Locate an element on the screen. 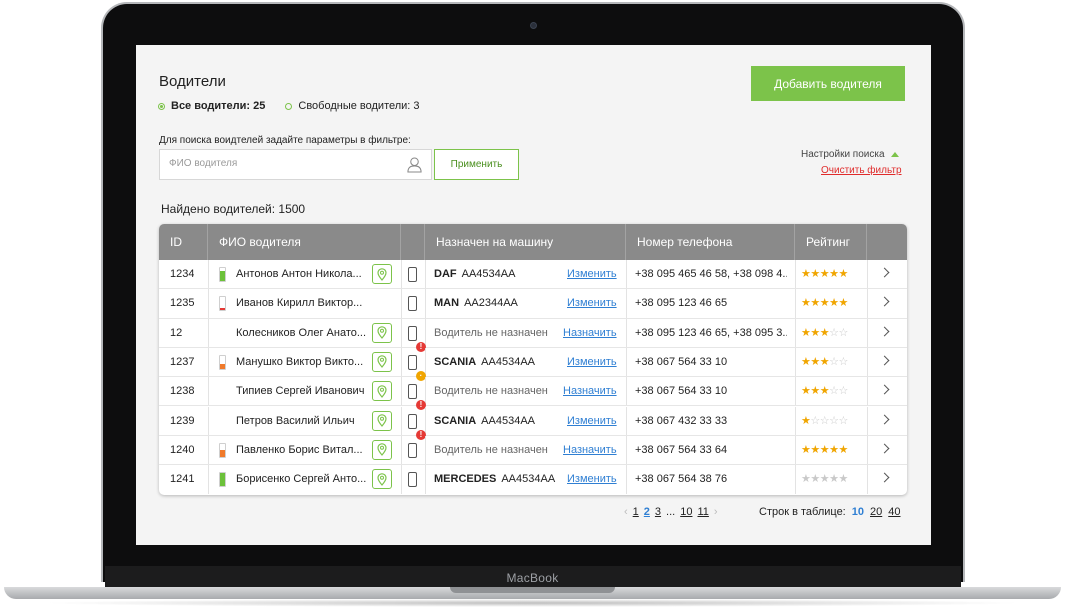 The image size is (1065, 616). column-name: ФИО водителя is located at coordinates (304, 242).